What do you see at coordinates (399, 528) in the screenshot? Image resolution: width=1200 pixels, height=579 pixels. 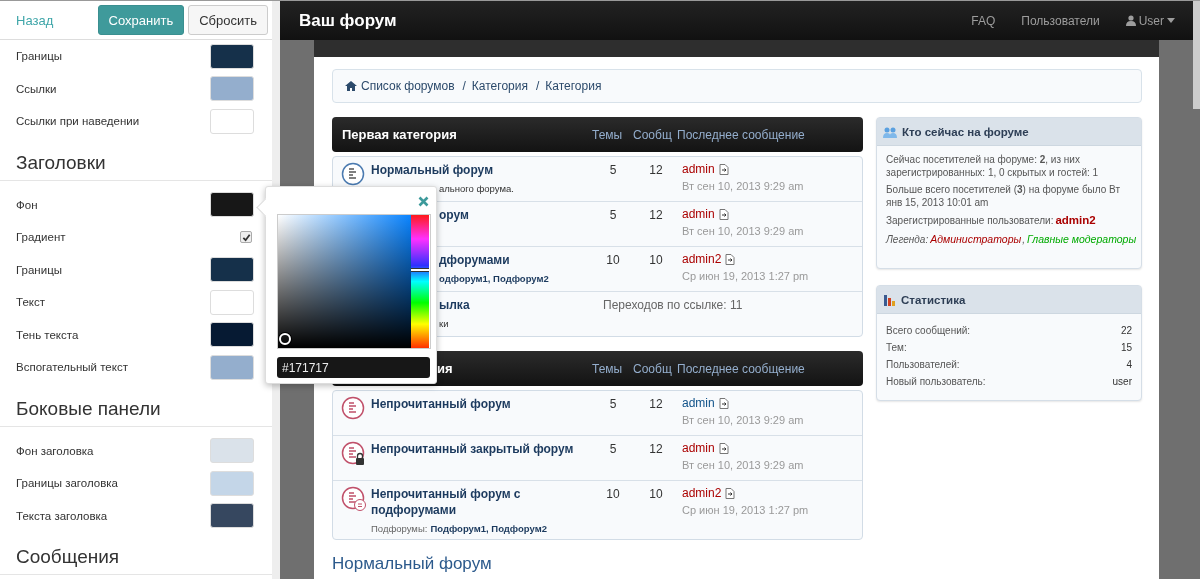 I see `subforums-label: Подфорумы:` at bounding box center [399, 528].